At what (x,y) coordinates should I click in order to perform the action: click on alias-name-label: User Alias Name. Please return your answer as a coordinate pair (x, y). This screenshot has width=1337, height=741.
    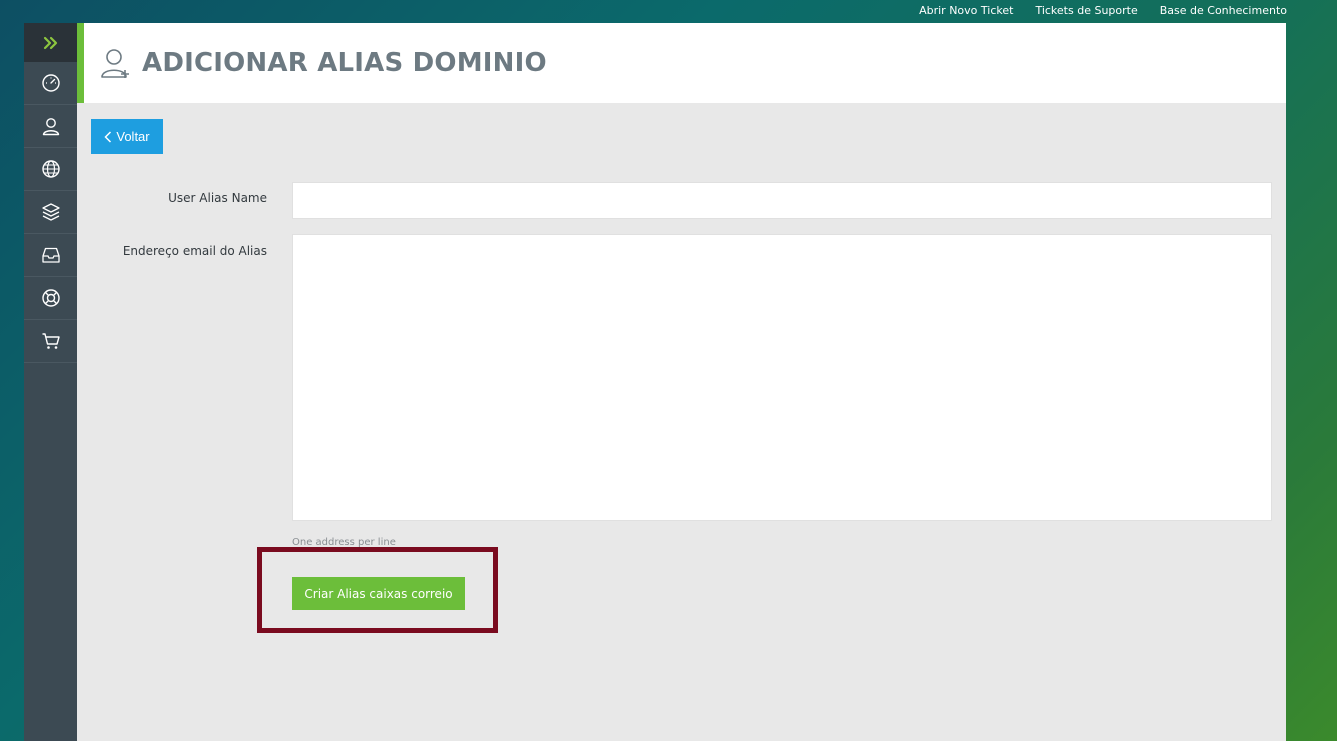
    Looking at the image, I should click on (217, 198).